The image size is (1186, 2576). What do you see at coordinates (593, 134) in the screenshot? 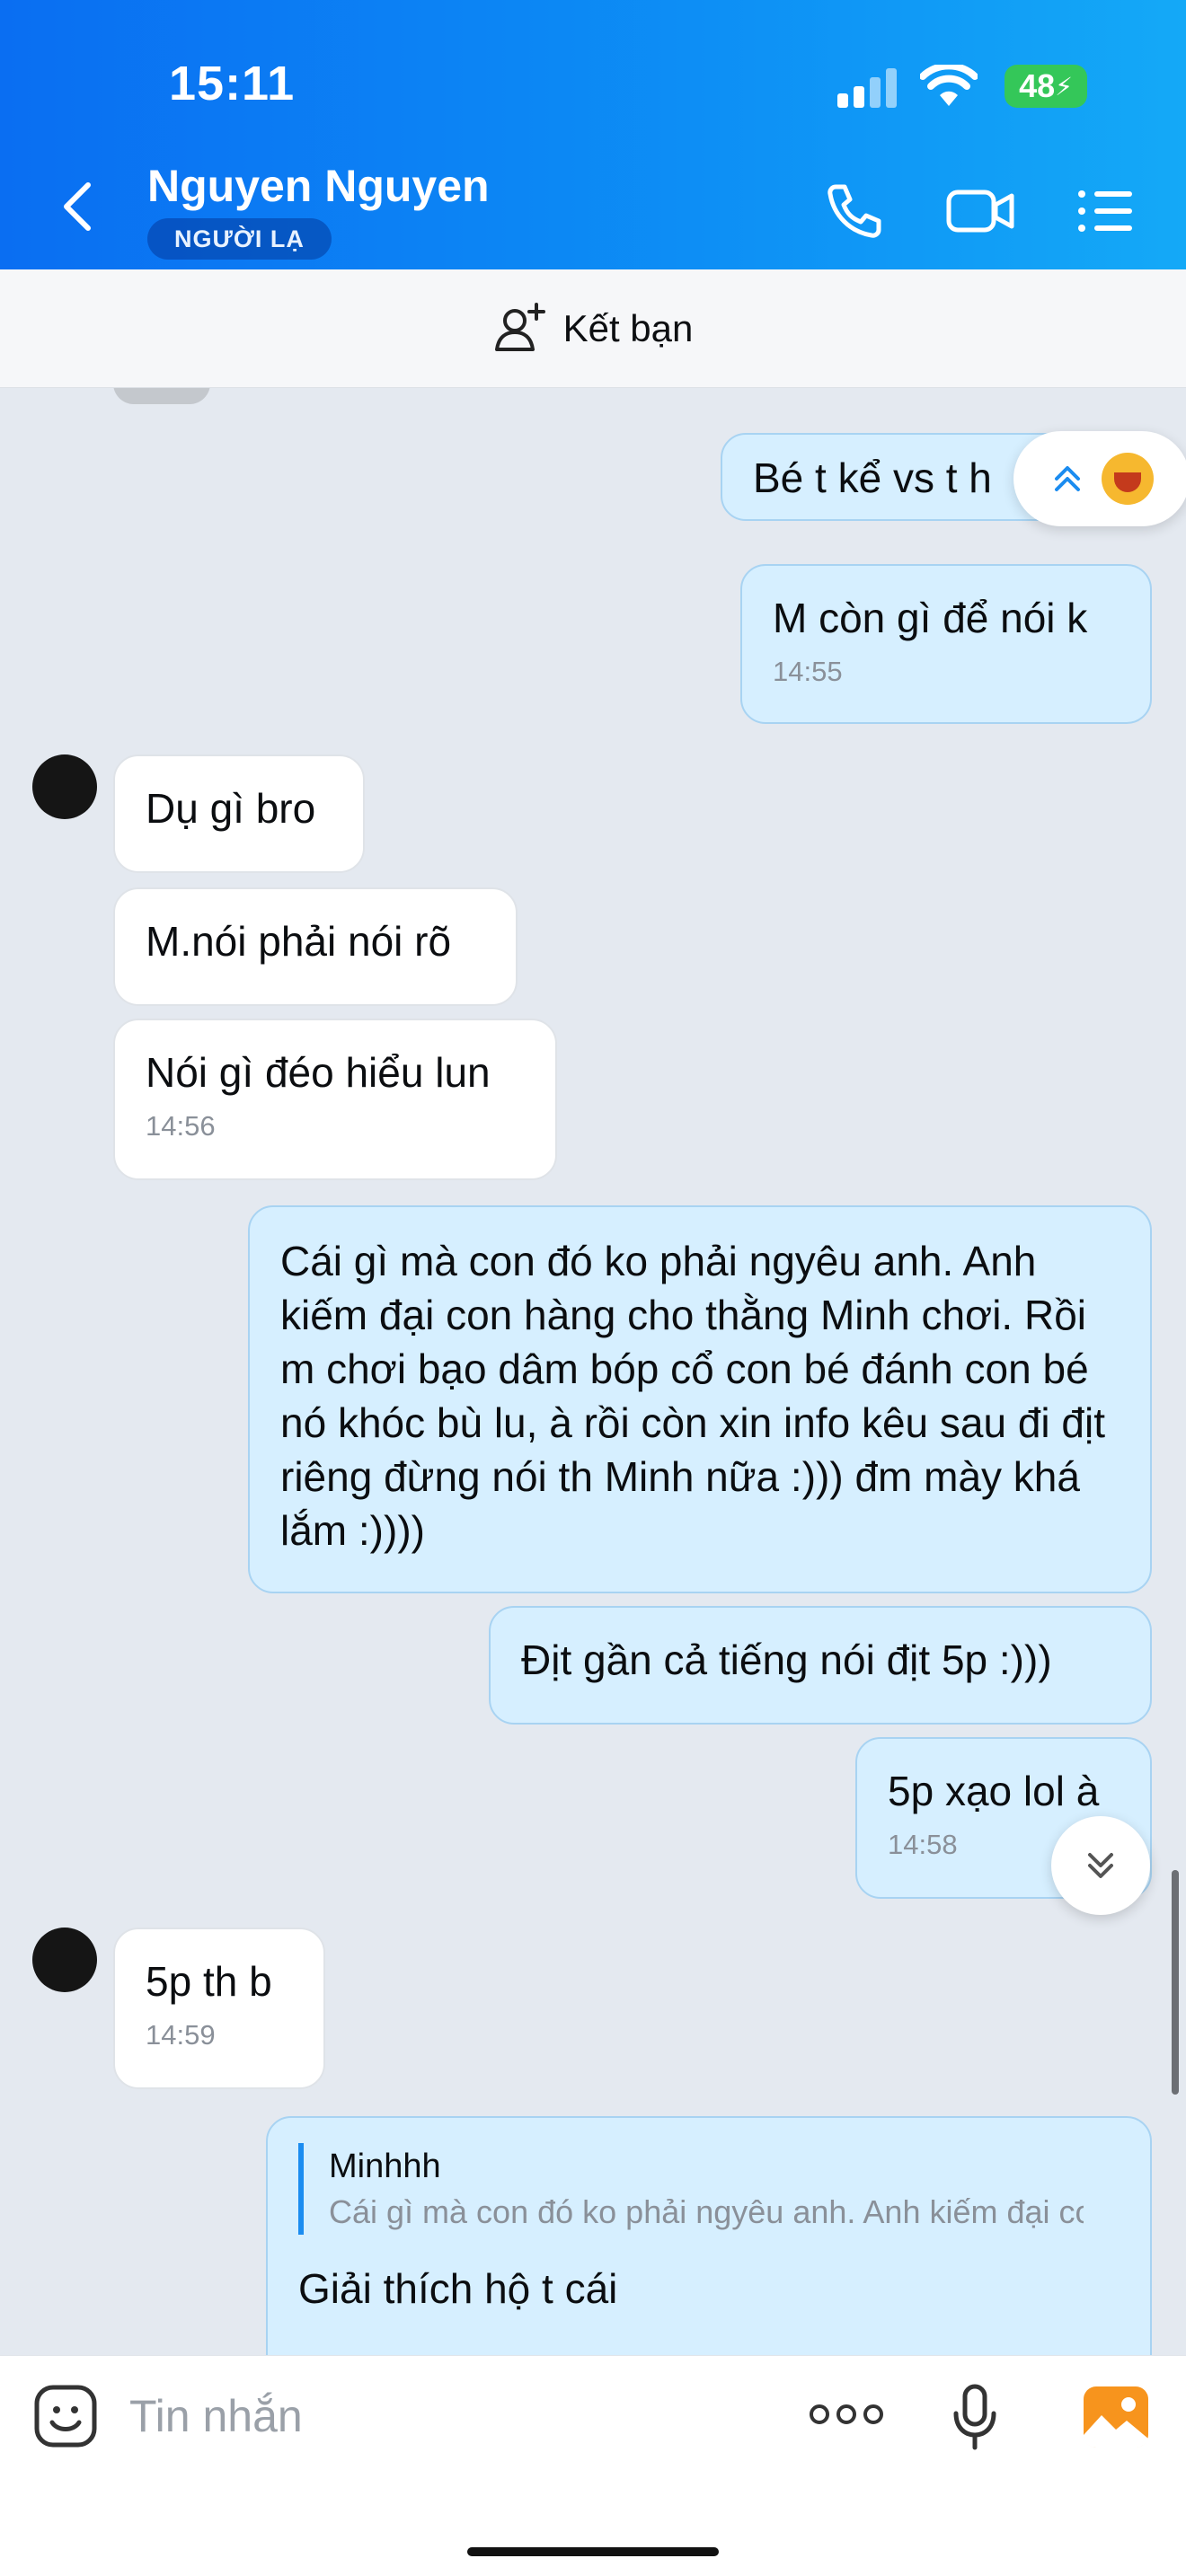
I see `chat-header: 15:11 48 ⚡ Nguyen Nguyen NGƯỜI LẠ` at bounding box center [593, 134].